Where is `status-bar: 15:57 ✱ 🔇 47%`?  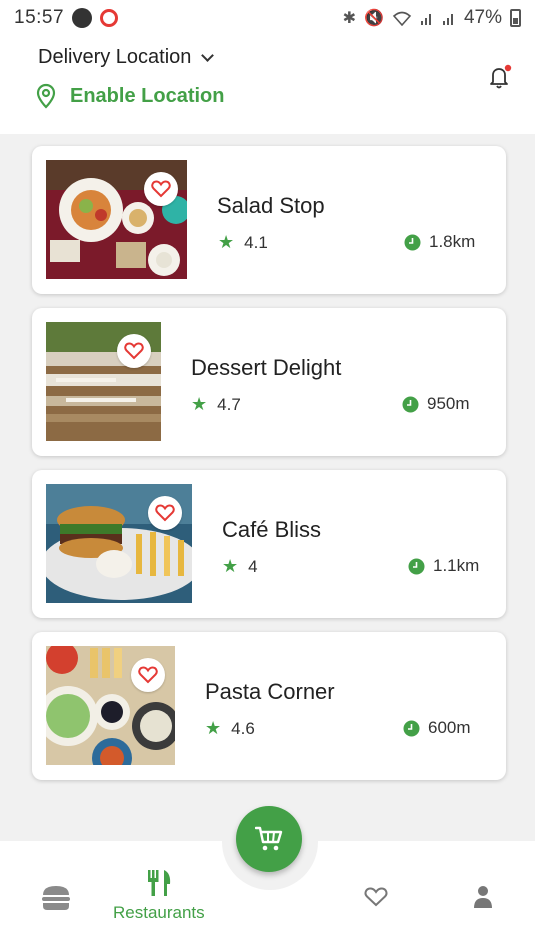
status-bar: 15:57 ✱ 🔇 47% is located at coordinates (267, 18).